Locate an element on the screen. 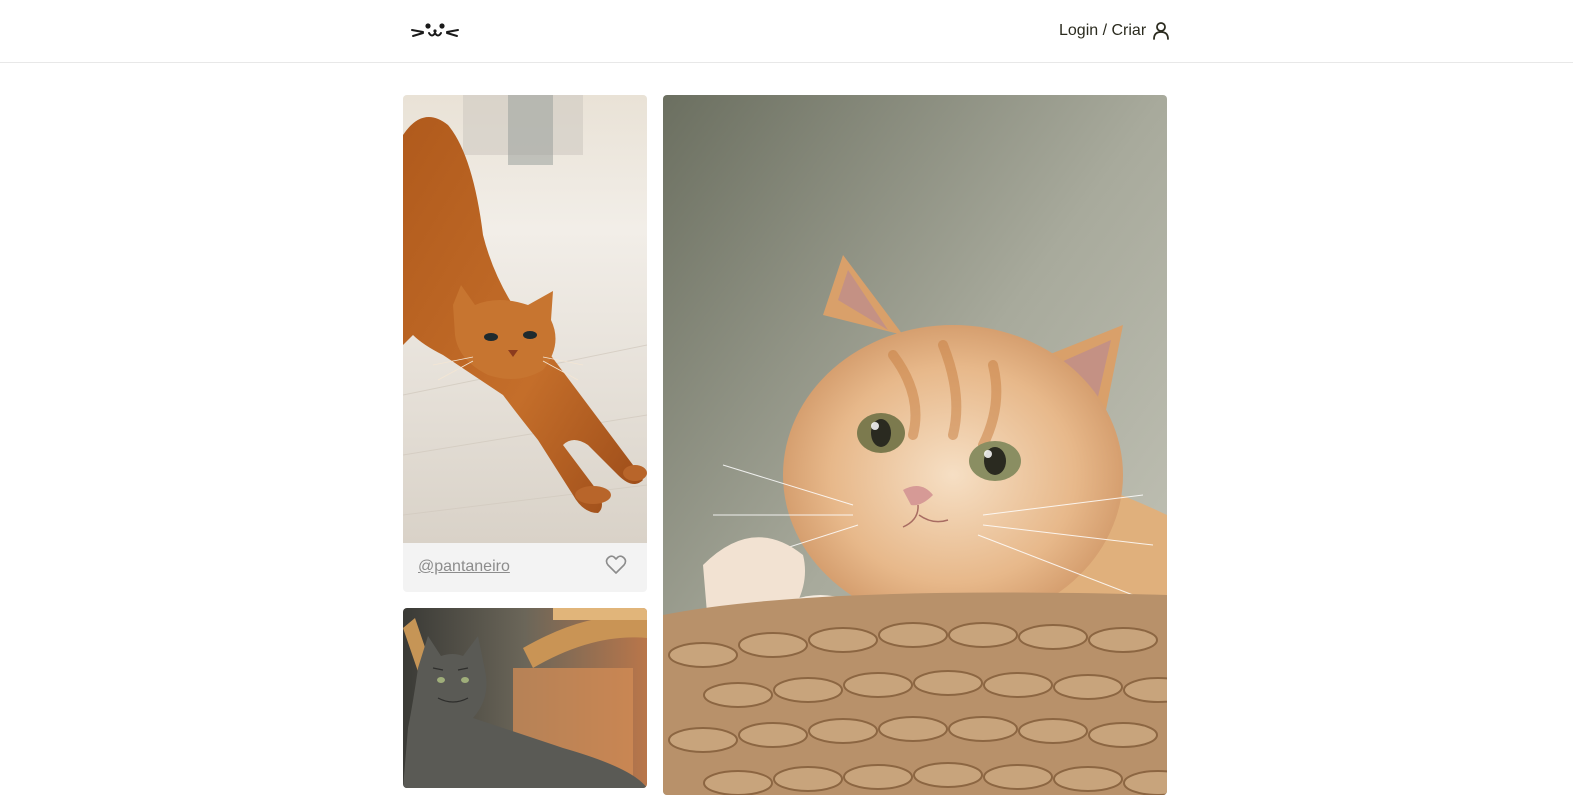 The width and height of the screenshot is (1573, 795). feed-card-1: @pantaneiro is located at coordinates (525, 343).